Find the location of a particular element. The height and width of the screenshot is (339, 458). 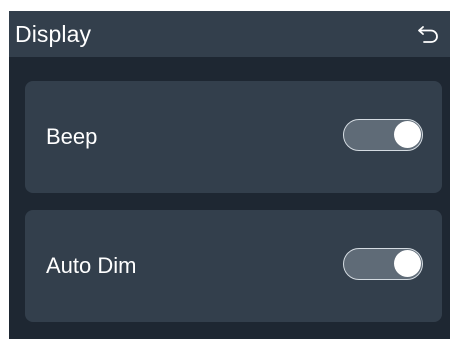

header-bar: Display is located at coordinates (229, 34).